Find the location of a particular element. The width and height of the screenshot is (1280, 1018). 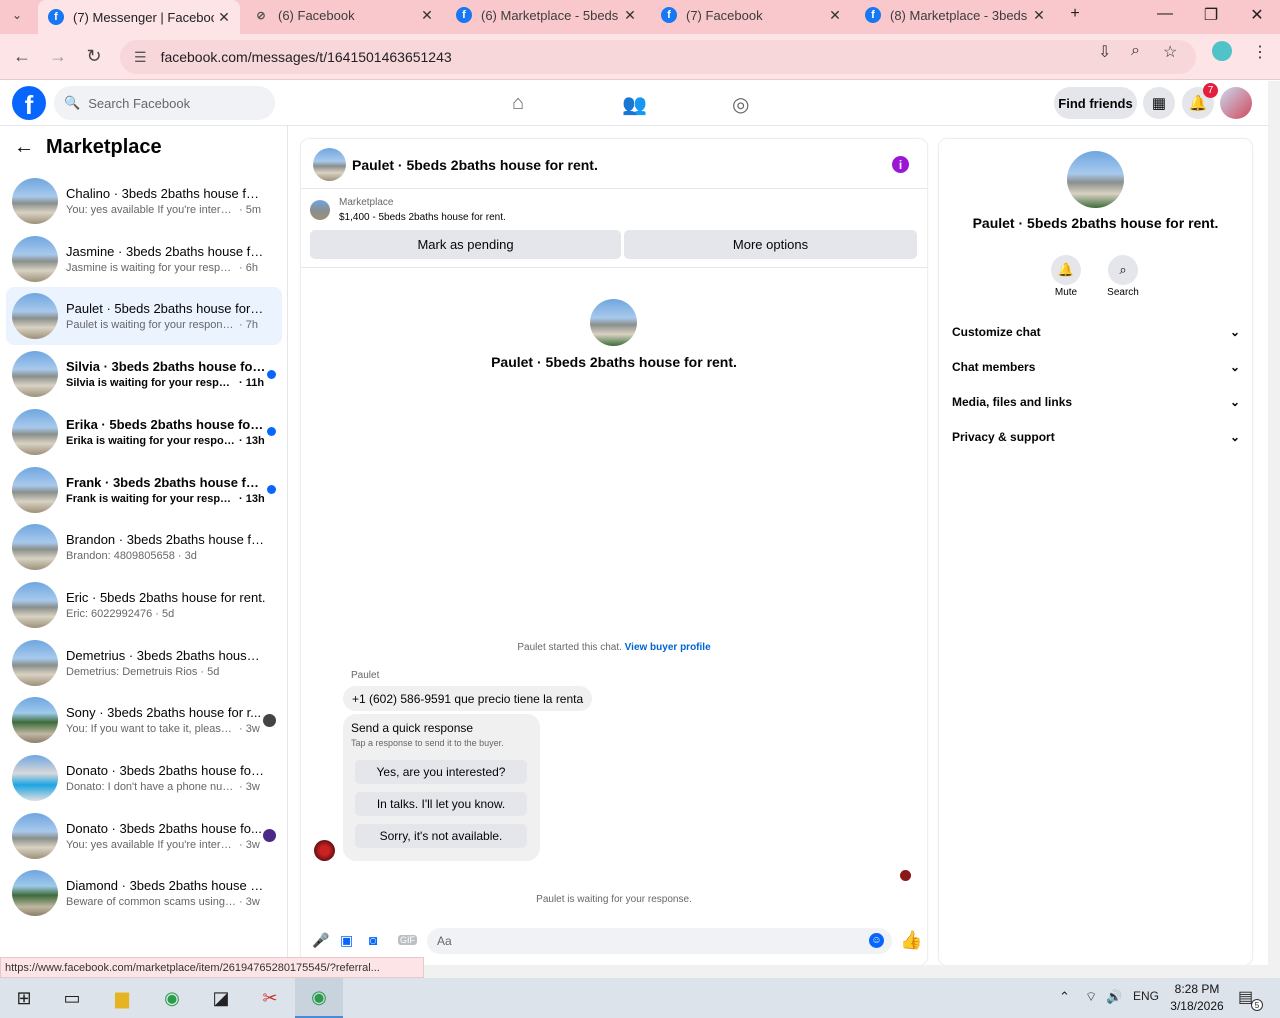

conversation-time: · 3w is located at coordinates (249, 902).